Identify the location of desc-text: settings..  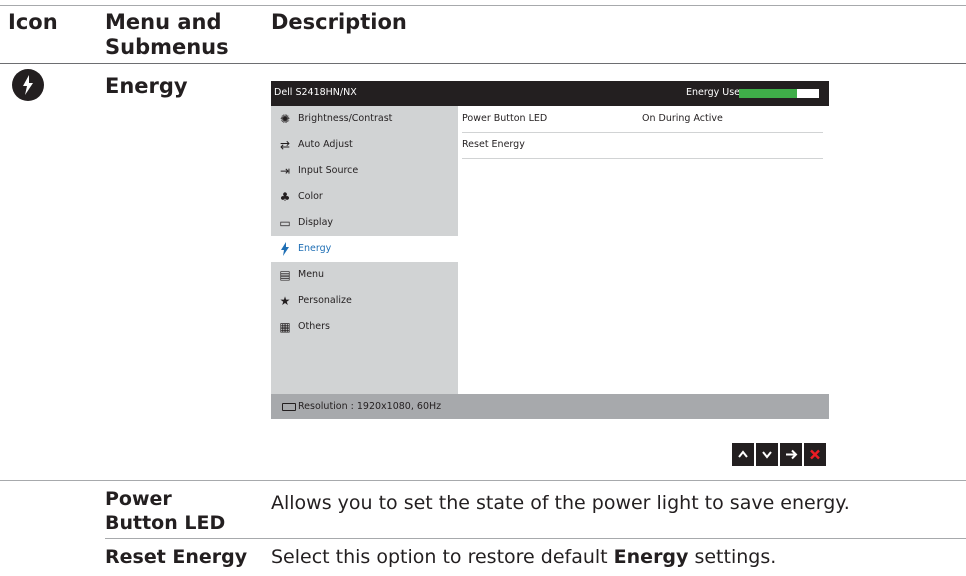
(732, 557).